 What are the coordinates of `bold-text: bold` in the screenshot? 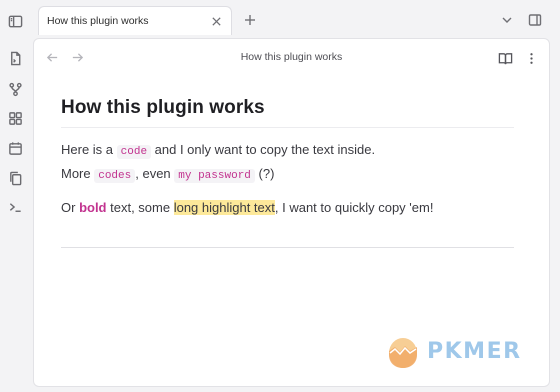 It's located at (92, 207).